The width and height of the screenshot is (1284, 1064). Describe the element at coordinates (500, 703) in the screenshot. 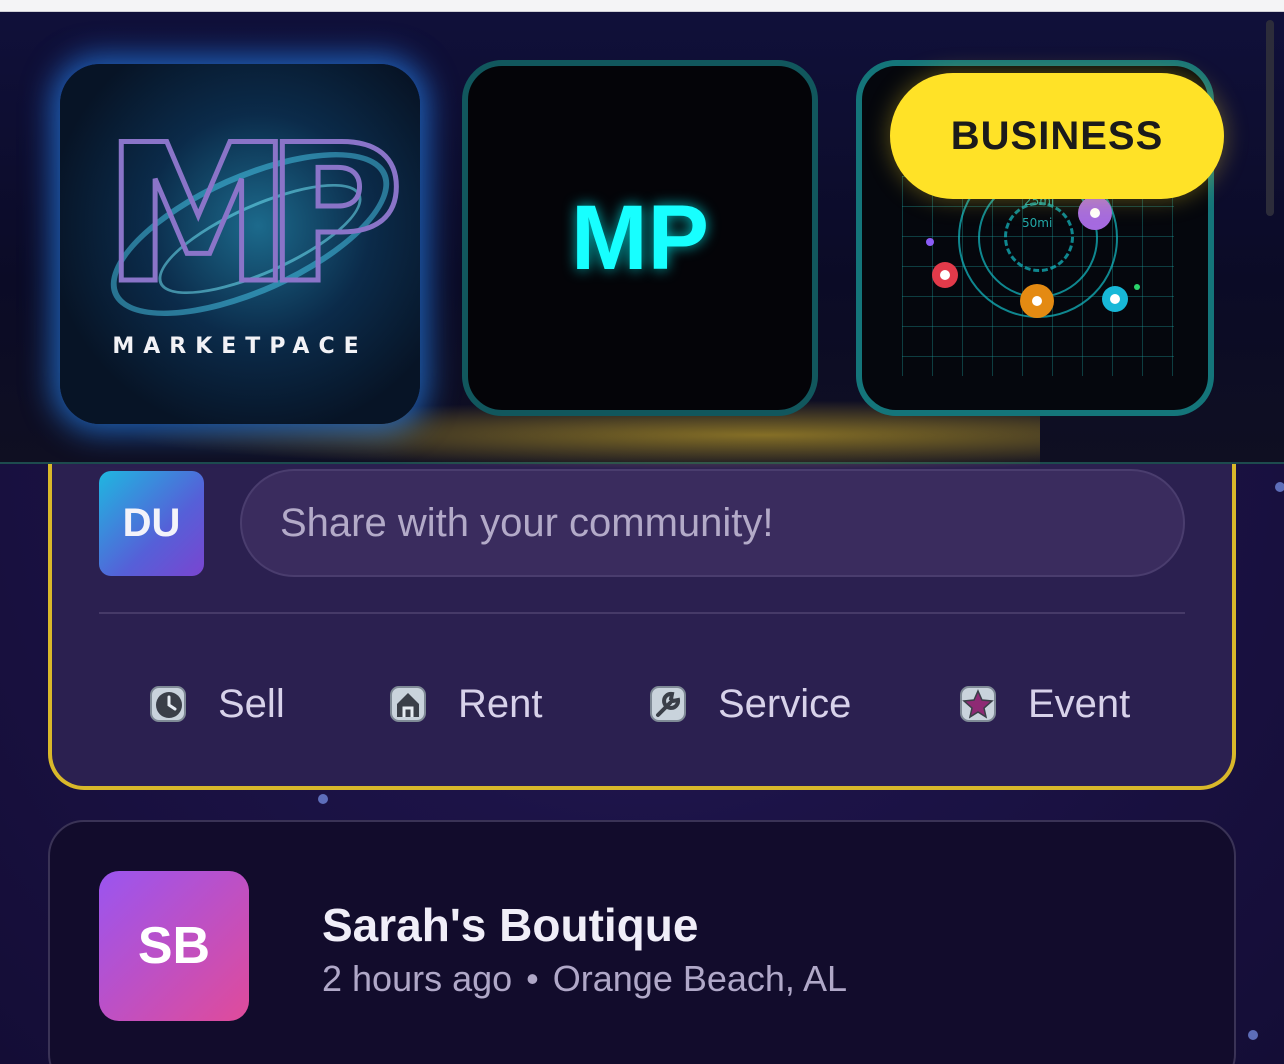

I see `action-rent-label: Rent` at that location.